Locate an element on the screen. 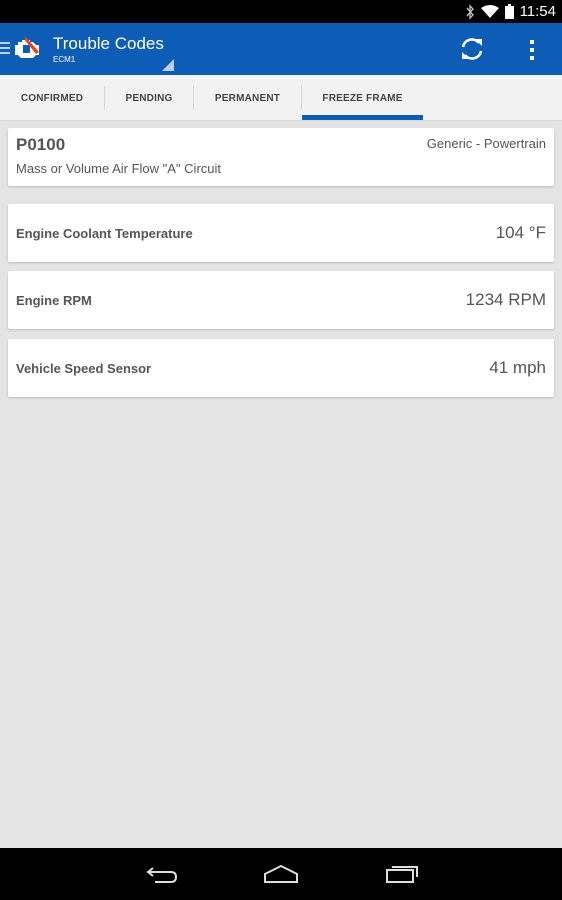  status-time: 11:54 is located at coordinates (537, 11).